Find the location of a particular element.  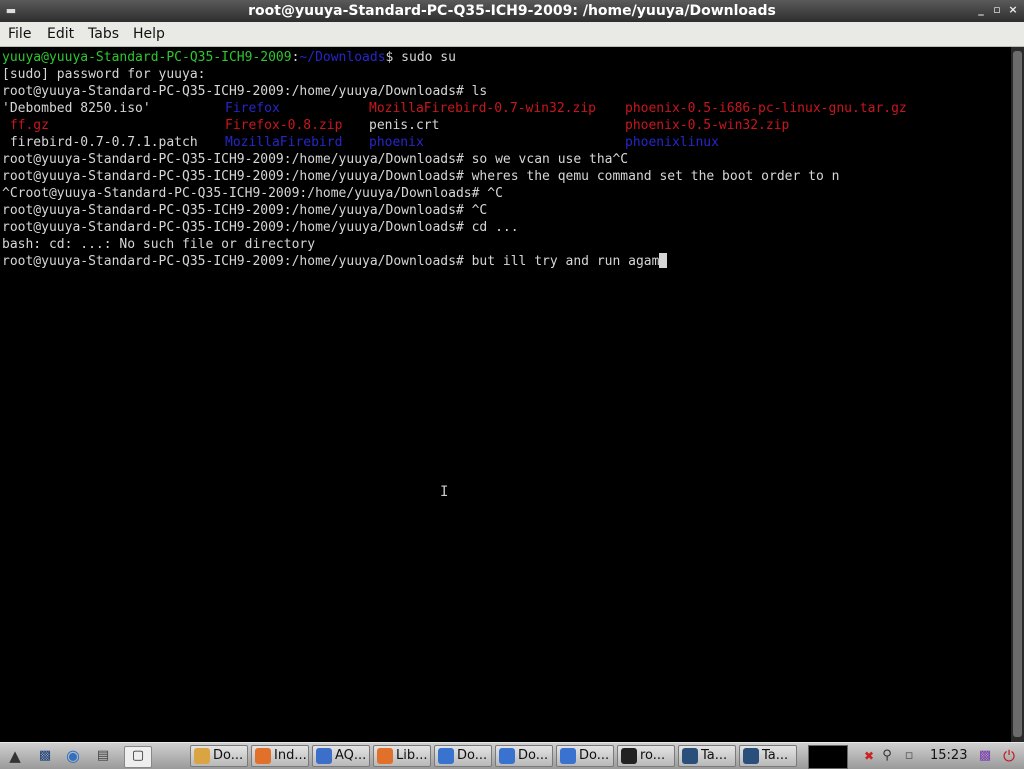

ls-entry: MozillaFirebird is located at coordinates (284, 142).